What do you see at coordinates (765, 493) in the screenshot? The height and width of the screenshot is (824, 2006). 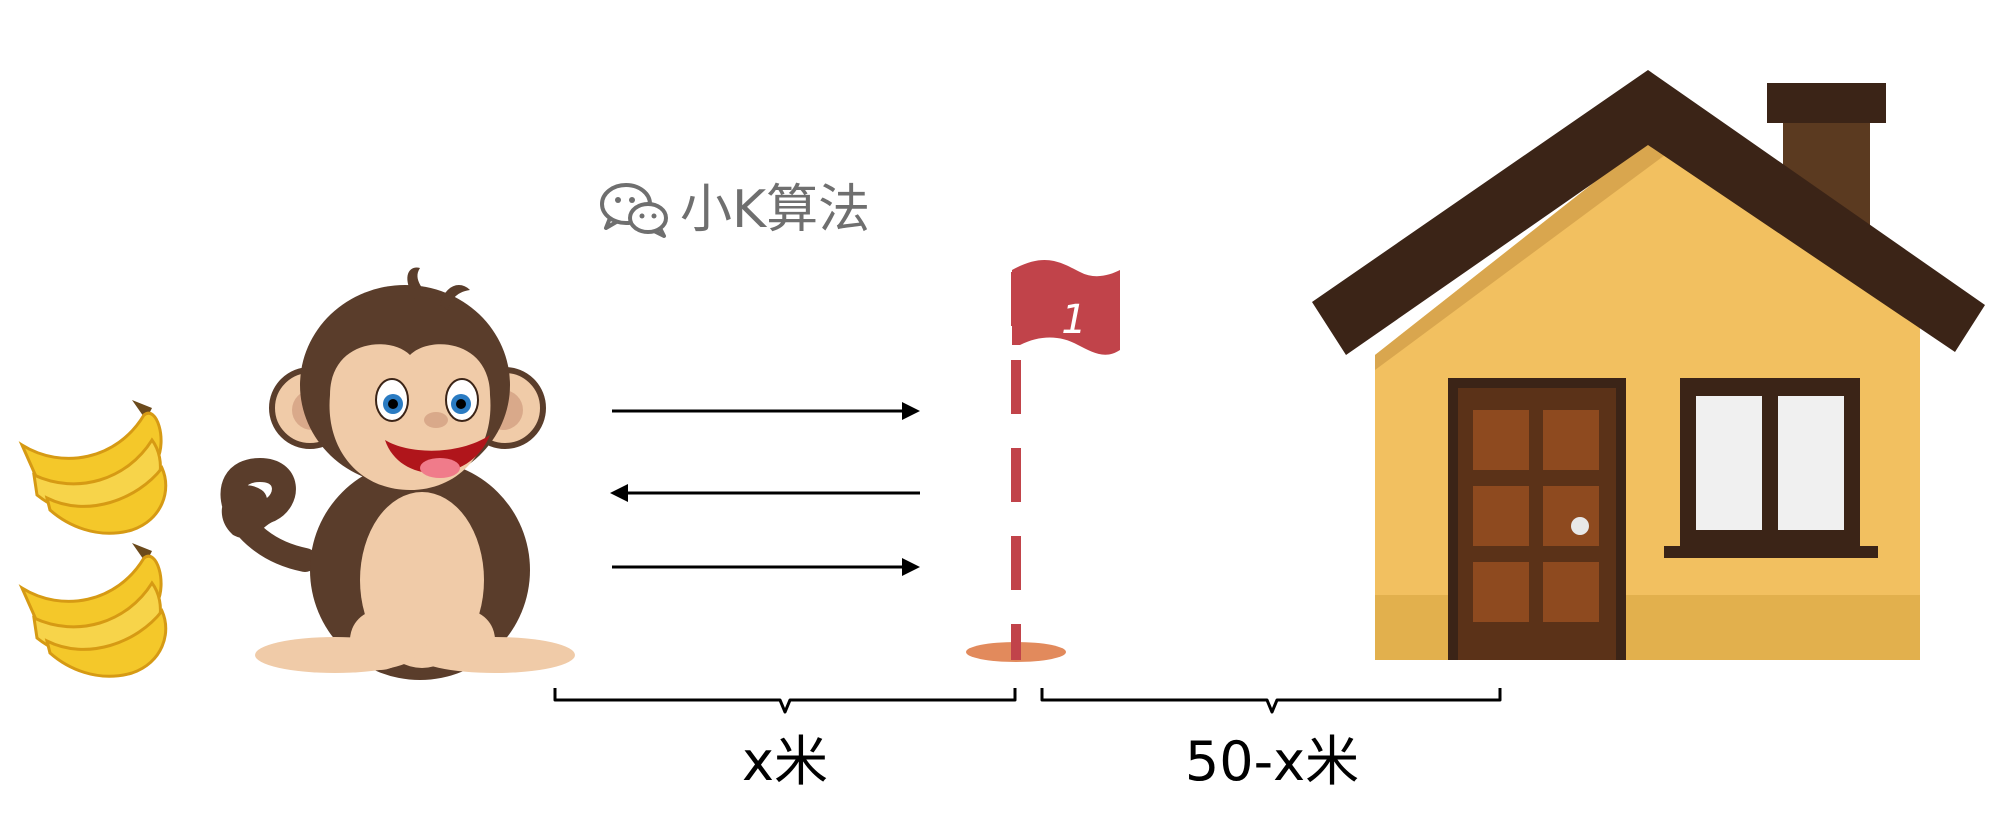 I see `arrow-left` at bounding box center [765, 493].